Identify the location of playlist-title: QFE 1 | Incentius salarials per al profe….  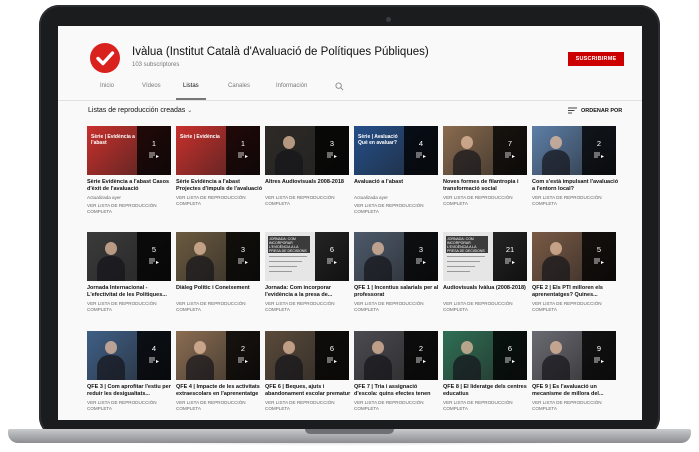
(398, 292).